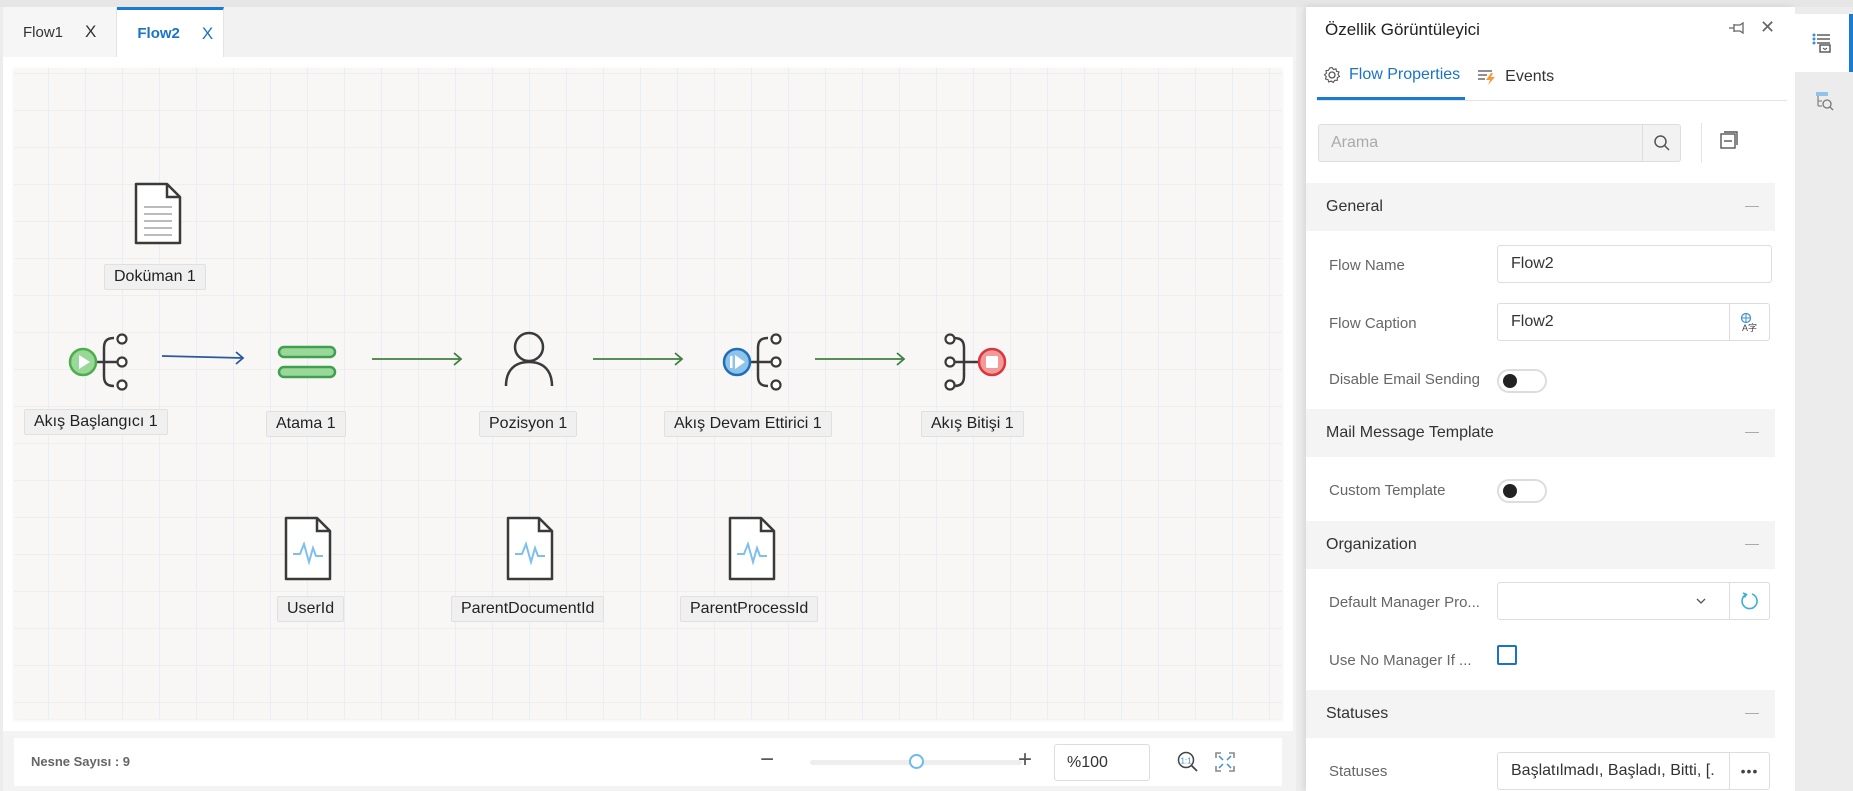 The height and width of the screenshot is (791, 1853). I want to click on edge-position-to-continue, so click(640, 359).